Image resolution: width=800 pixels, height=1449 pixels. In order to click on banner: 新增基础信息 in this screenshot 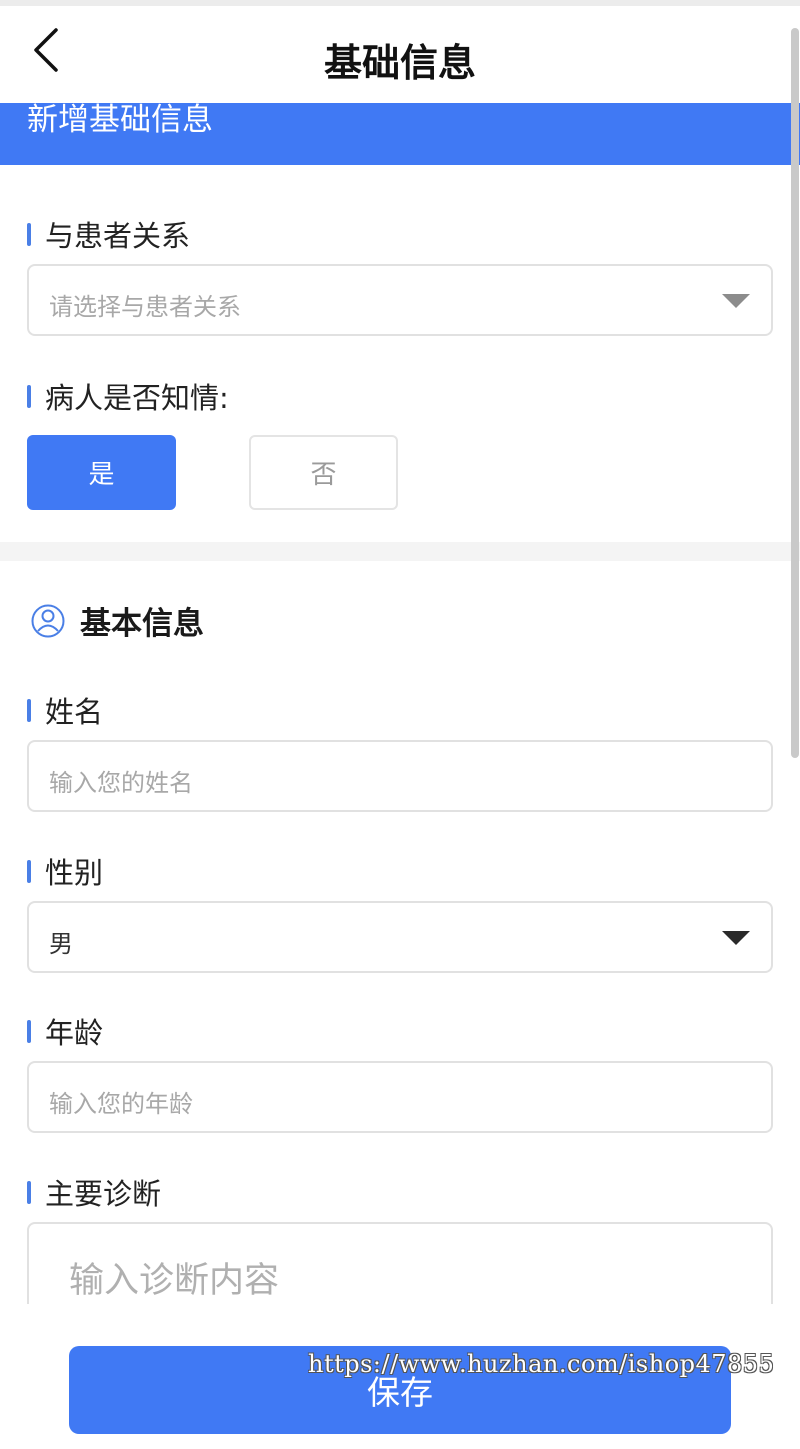, I will do `click(400, 134)`.